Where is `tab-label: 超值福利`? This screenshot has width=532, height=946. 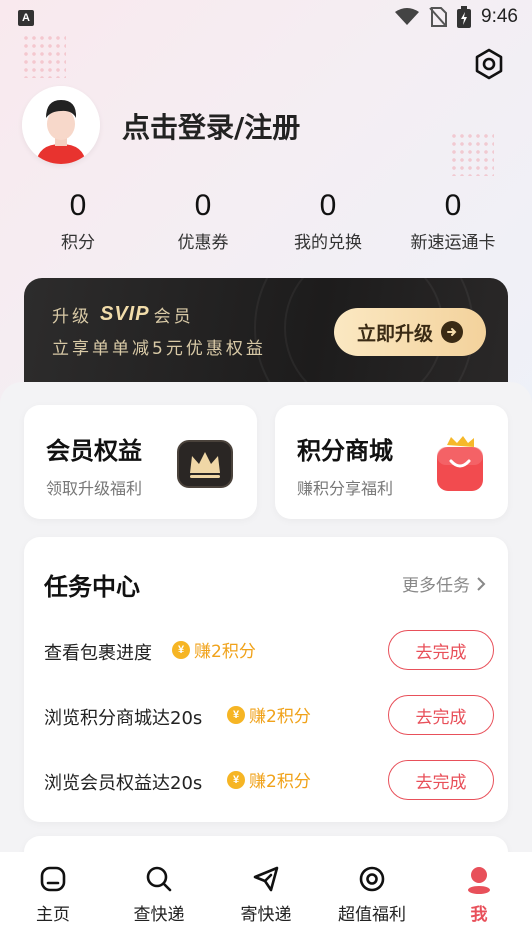 tab-label: 超值福利 is located at coordinates (372, 915).